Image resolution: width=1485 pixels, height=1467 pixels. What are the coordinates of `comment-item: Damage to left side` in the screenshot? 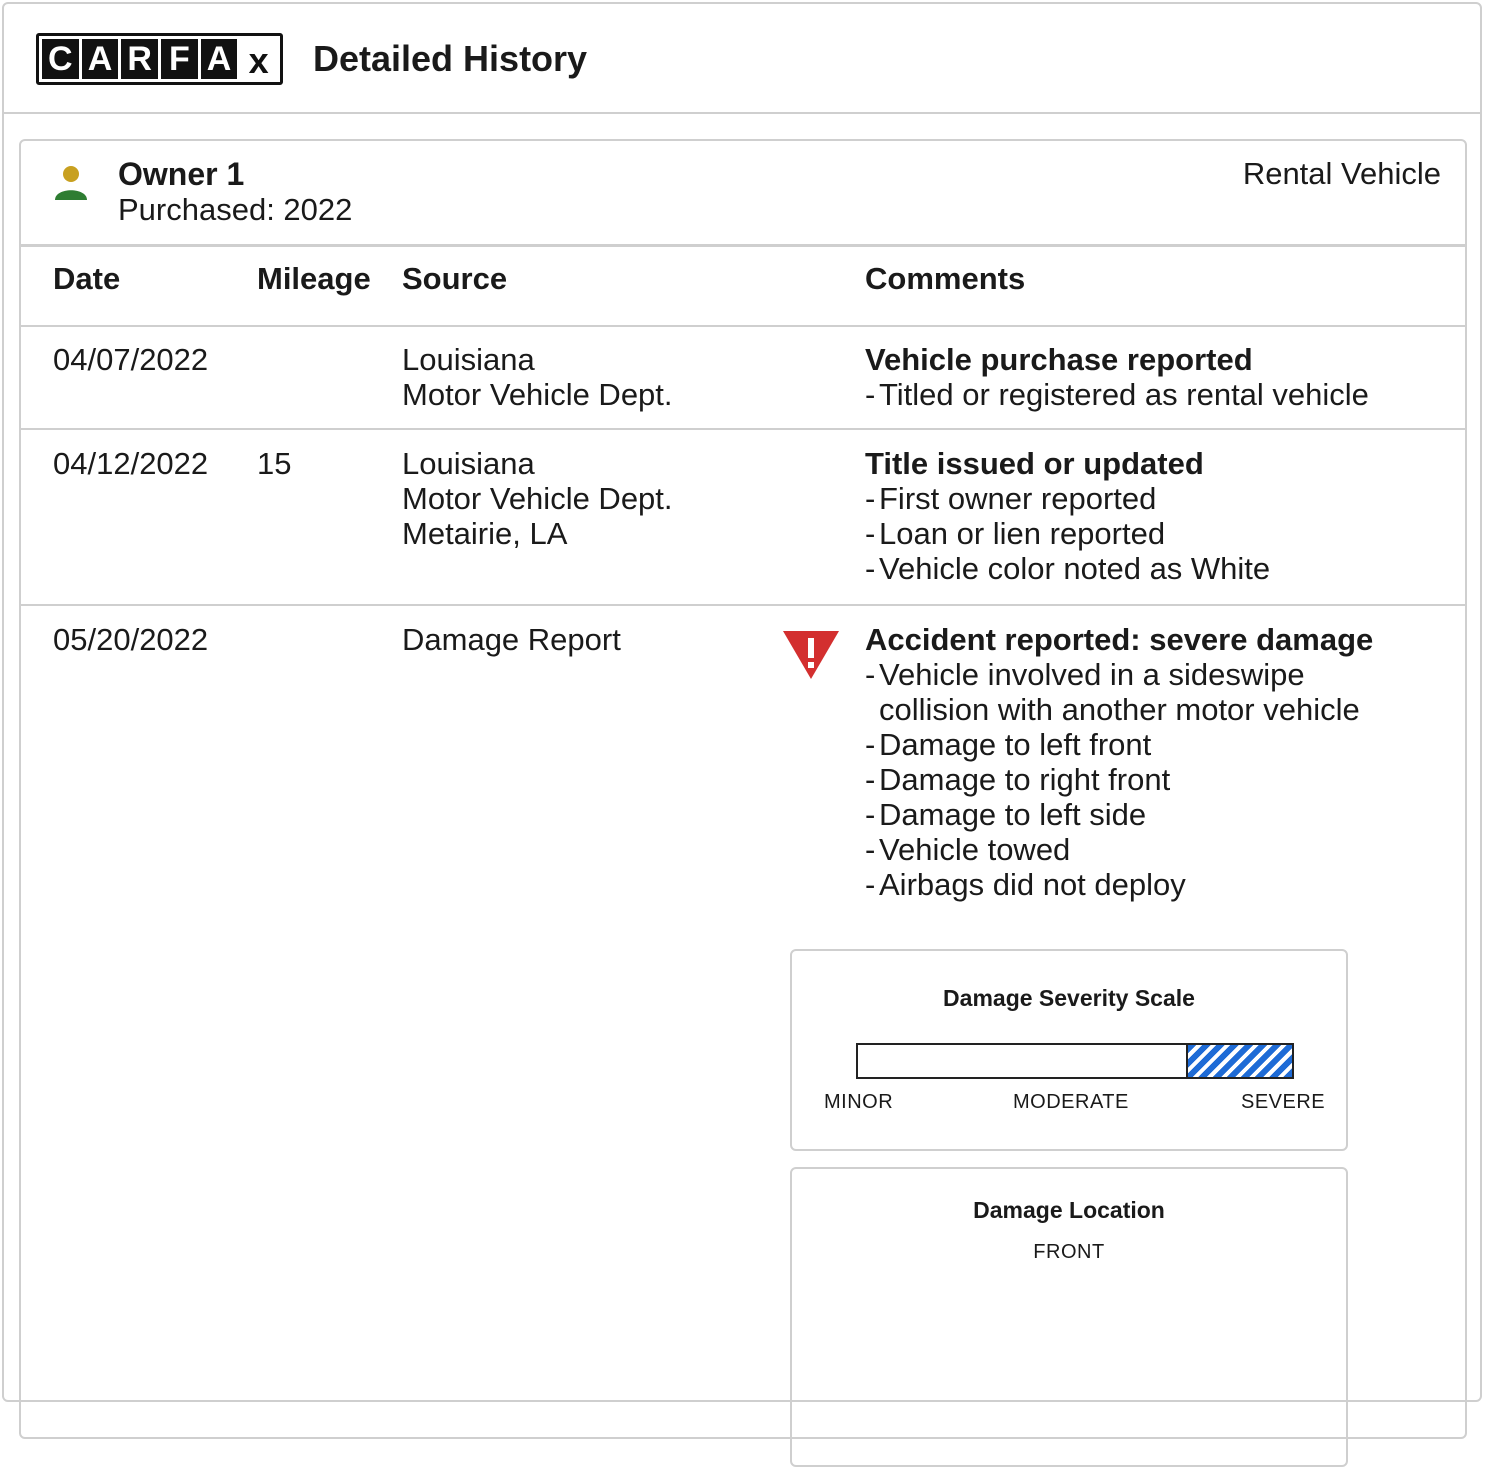 It's located at (1119, 814).